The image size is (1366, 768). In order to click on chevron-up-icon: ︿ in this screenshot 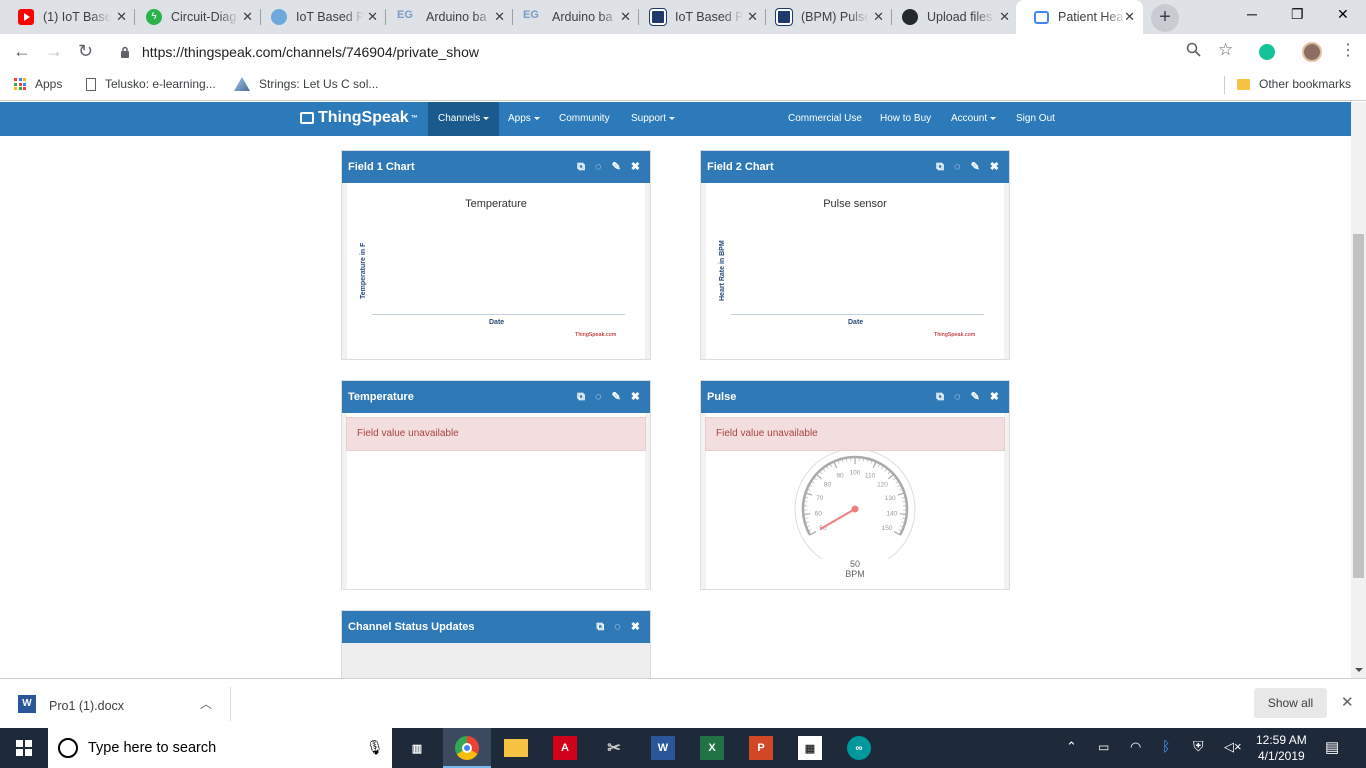, I will do `click(206, 703)`.